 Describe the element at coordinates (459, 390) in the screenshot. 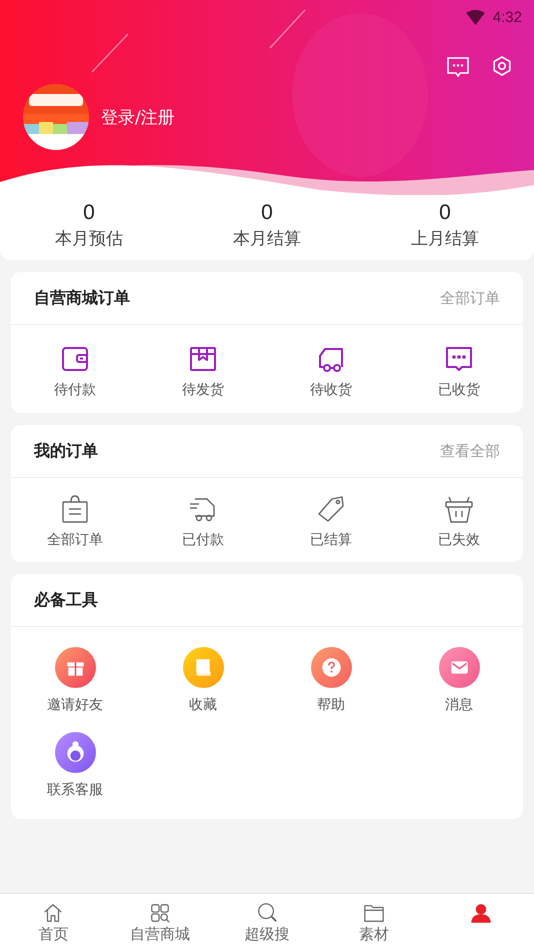

I see `order-status-label: 已收货` at that location.